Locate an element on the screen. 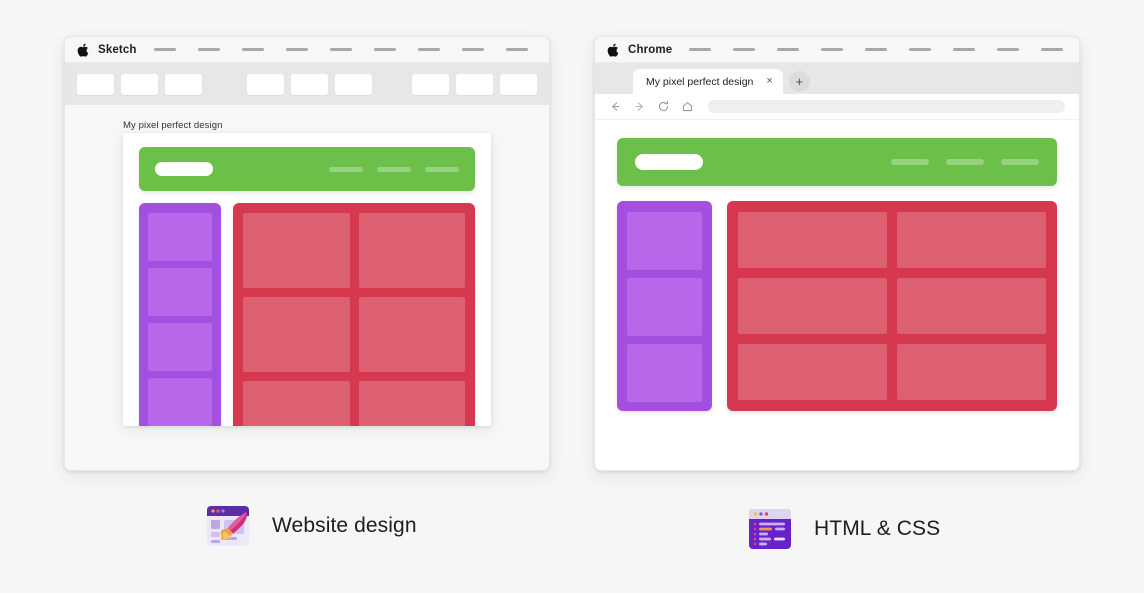 The height and width of the screenshot is (593, 1144). reload-icon is located at coordinates (663, 106).